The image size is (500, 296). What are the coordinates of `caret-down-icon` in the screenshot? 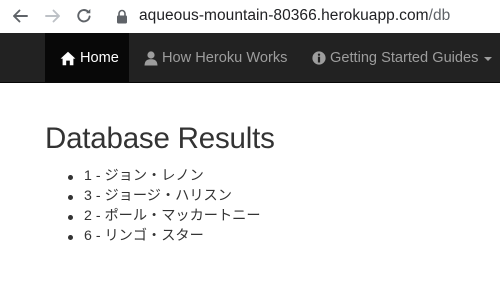 It's located at (488, 59).